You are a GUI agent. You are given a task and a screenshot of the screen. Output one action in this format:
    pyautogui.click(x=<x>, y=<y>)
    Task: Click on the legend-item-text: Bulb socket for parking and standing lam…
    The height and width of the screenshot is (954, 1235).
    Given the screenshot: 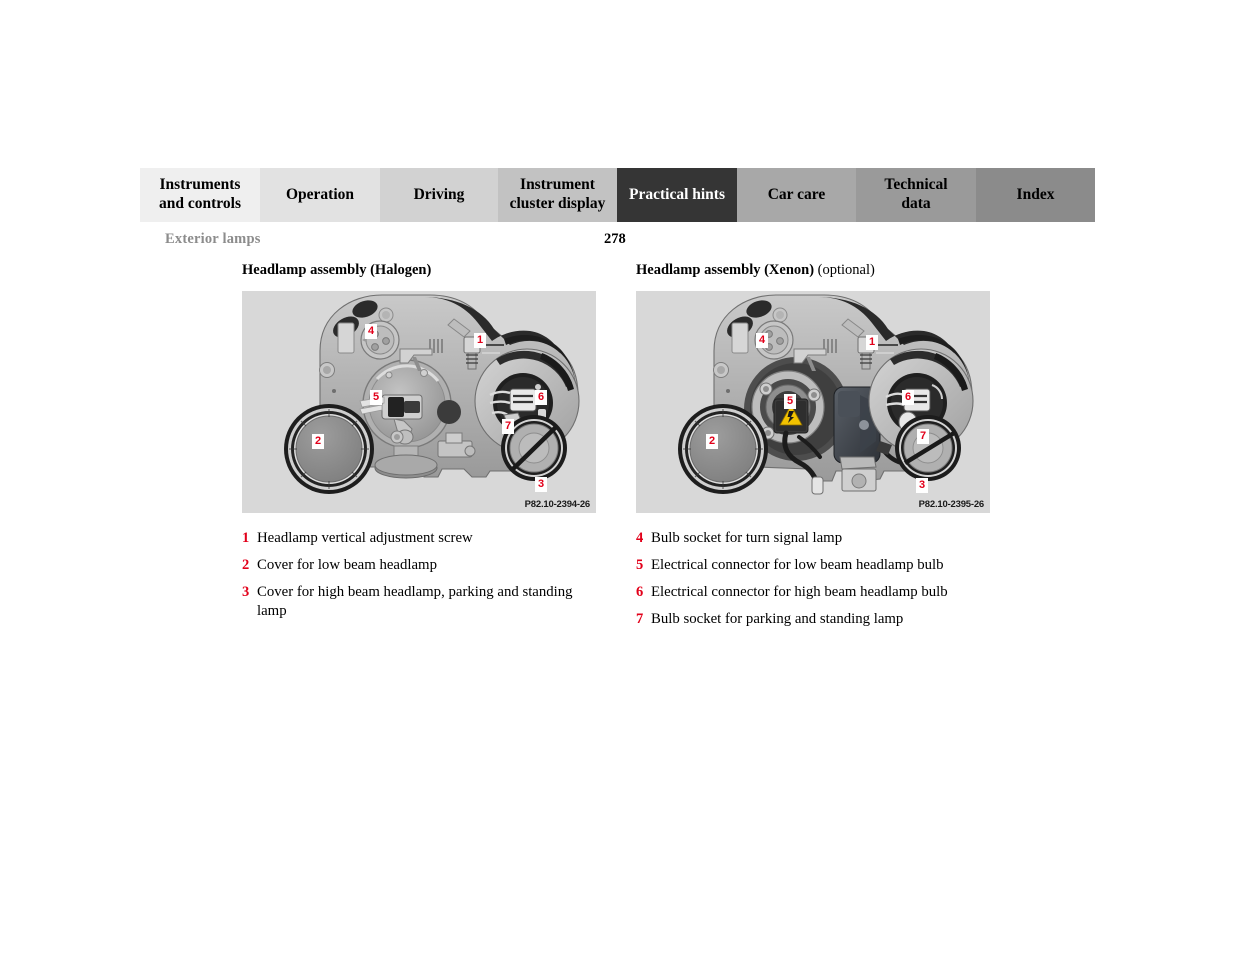 What is the action you would take?
    pyautogui.click(x=777, y=619)
    